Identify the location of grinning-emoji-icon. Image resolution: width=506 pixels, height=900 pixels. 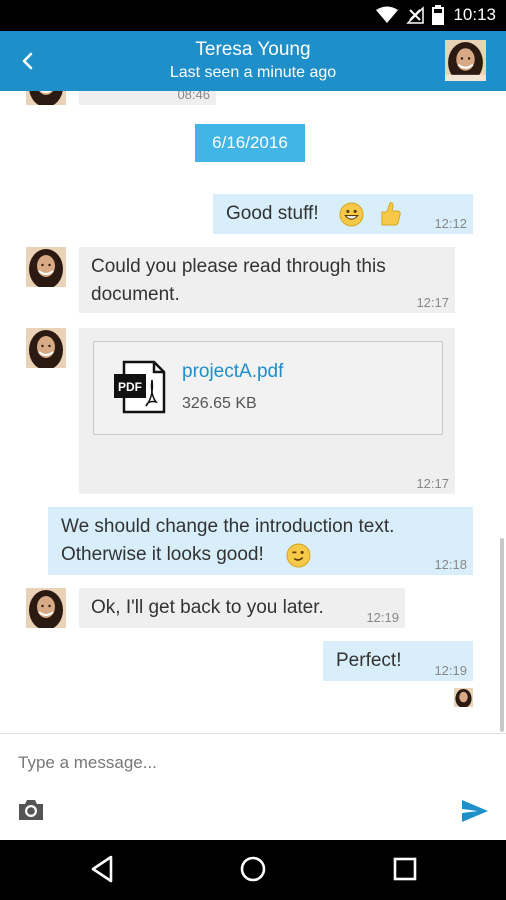
(351, 214).